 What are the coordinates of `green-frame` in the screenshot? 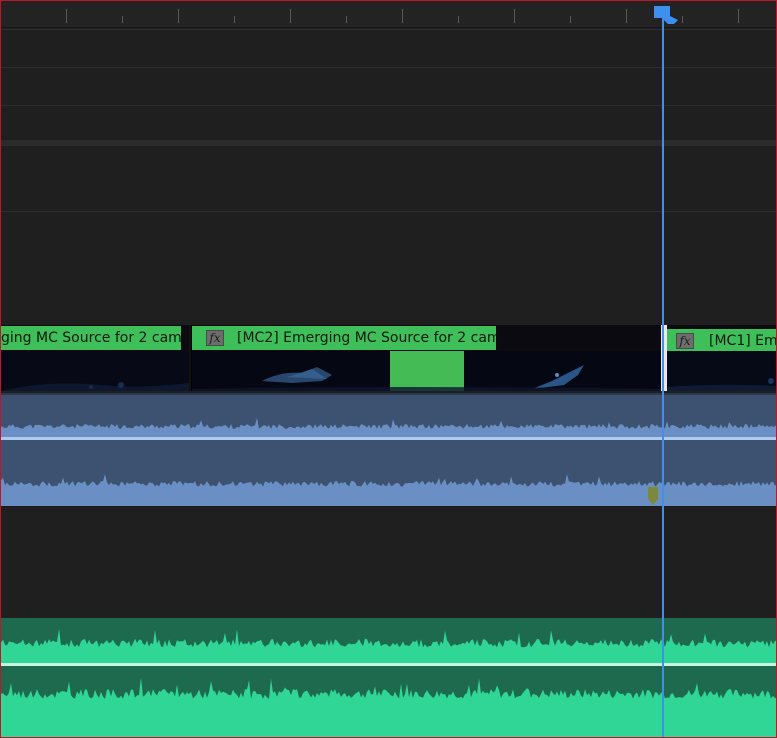 It's located at (427, 371).